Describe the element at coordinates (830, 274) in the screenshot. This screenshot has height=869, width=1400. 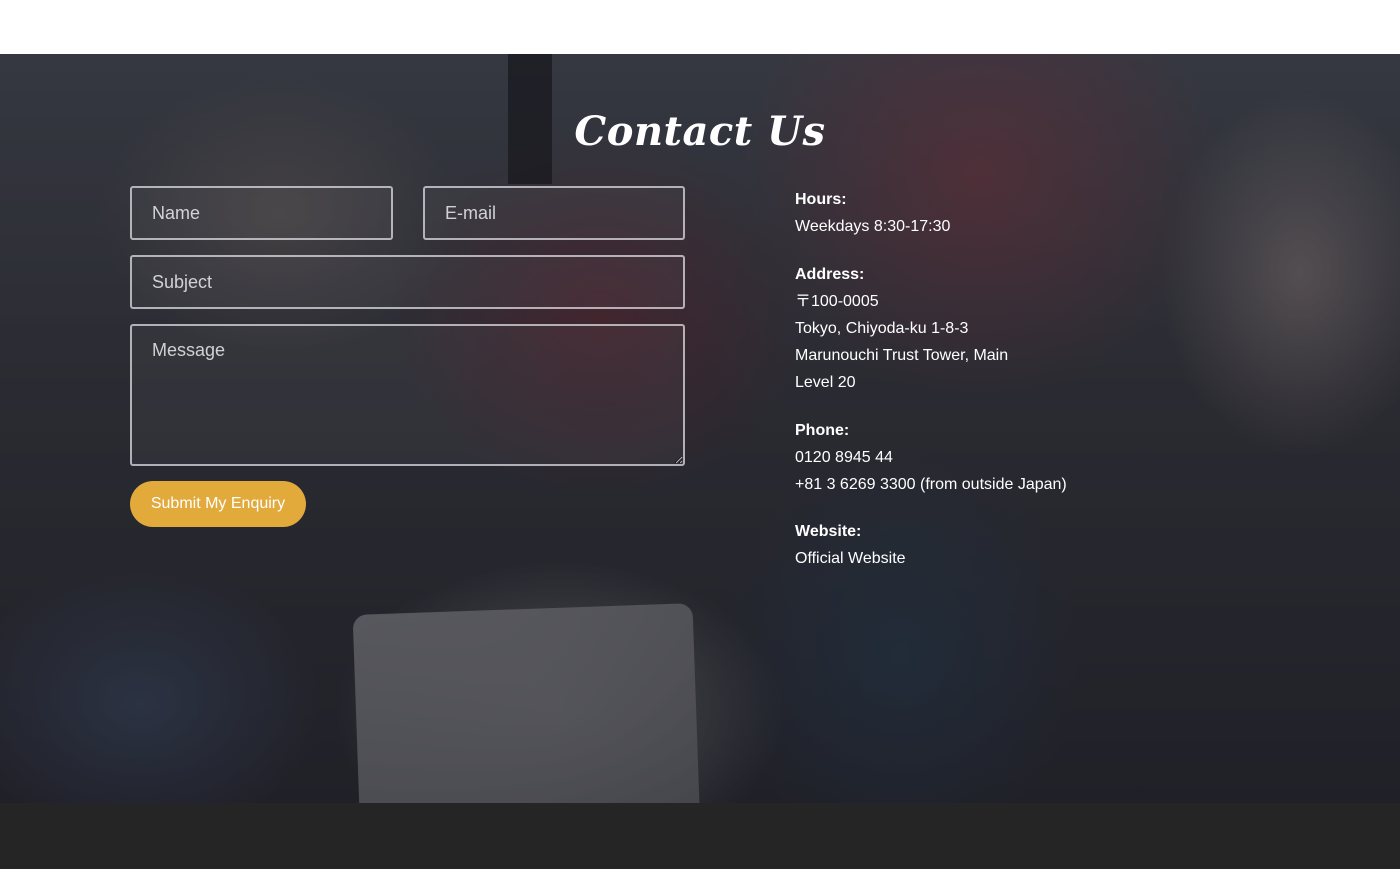
I see `address-label: Address:` at that location.